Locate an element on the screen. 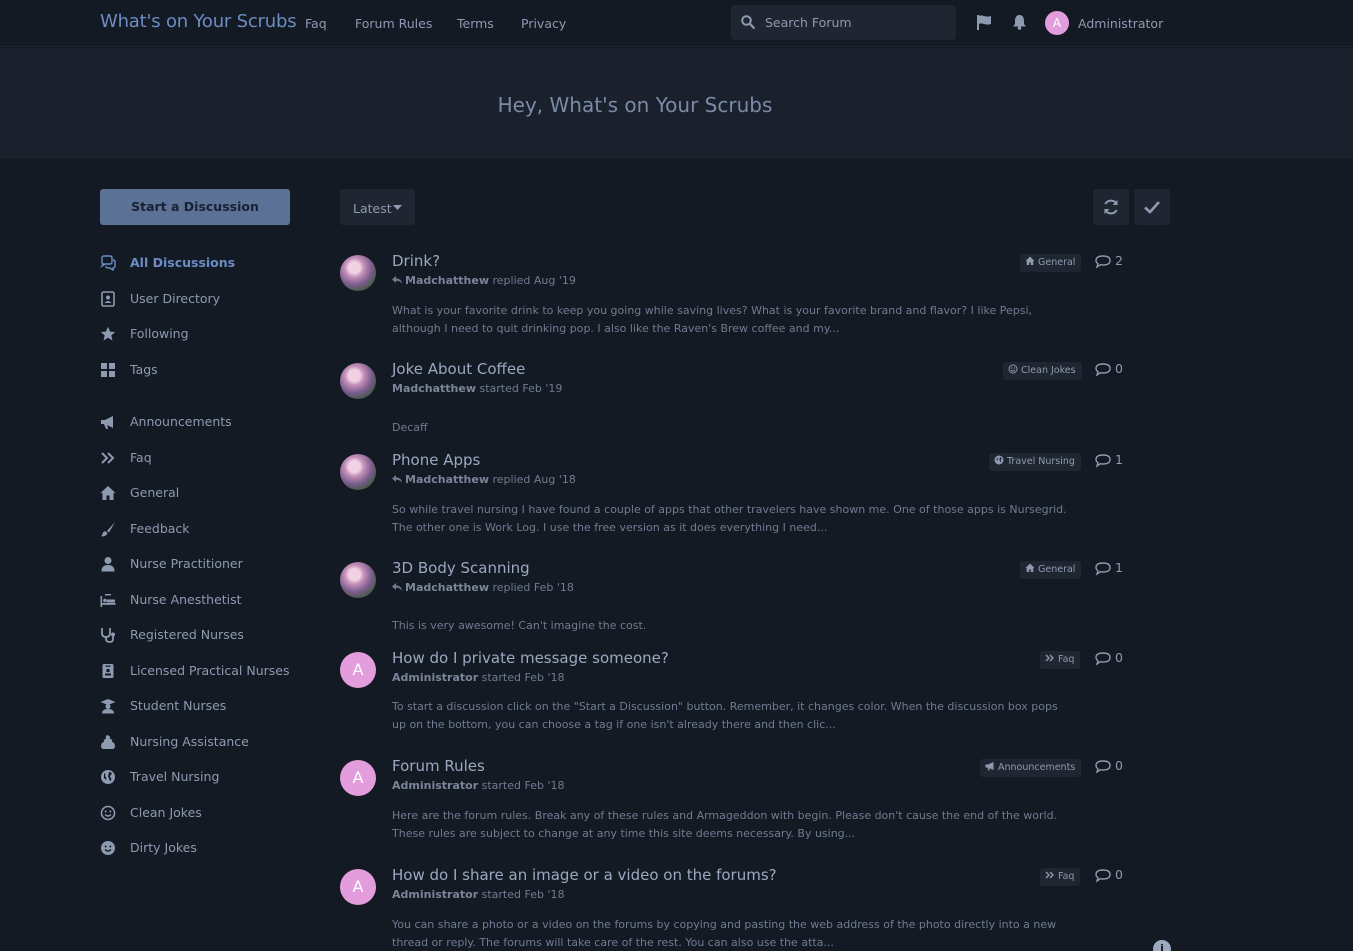 The height and width of the screenshot is (951, 1353). sort-dropdown: Latest is located at coordinates (377, 207).